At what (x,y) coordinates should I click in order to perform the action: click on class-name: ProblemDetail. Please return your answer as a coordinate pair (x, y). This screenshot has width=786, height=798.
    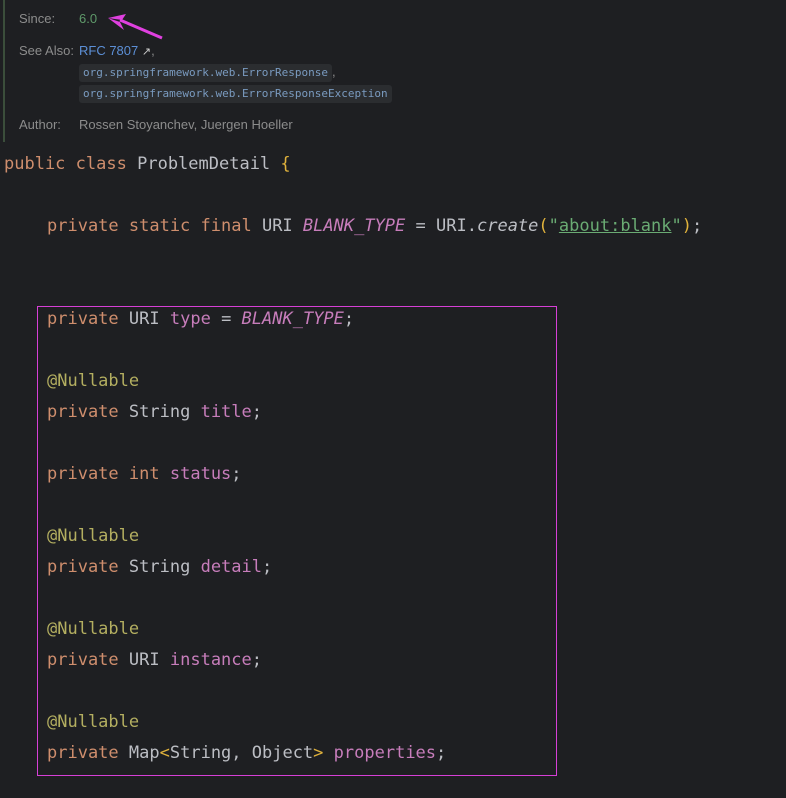
    Looking at the image, I should click on (204, 164).